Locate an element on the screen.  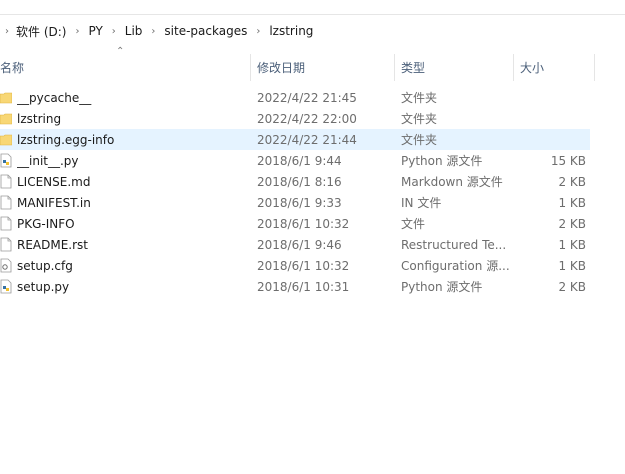
config-file-icon is located at coordinates (6, 265).